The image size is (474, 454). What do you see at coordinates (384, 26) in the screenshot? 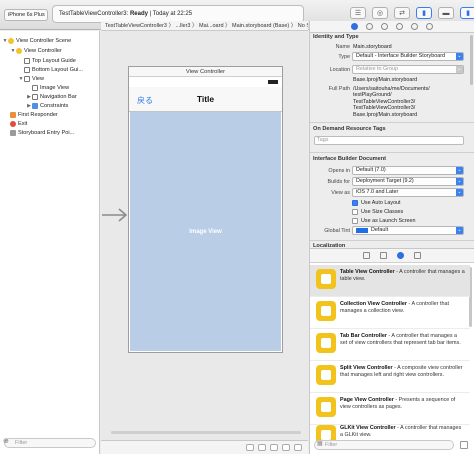
I see `identity-inspector-tab-icon` at bounding box center [384, 26].